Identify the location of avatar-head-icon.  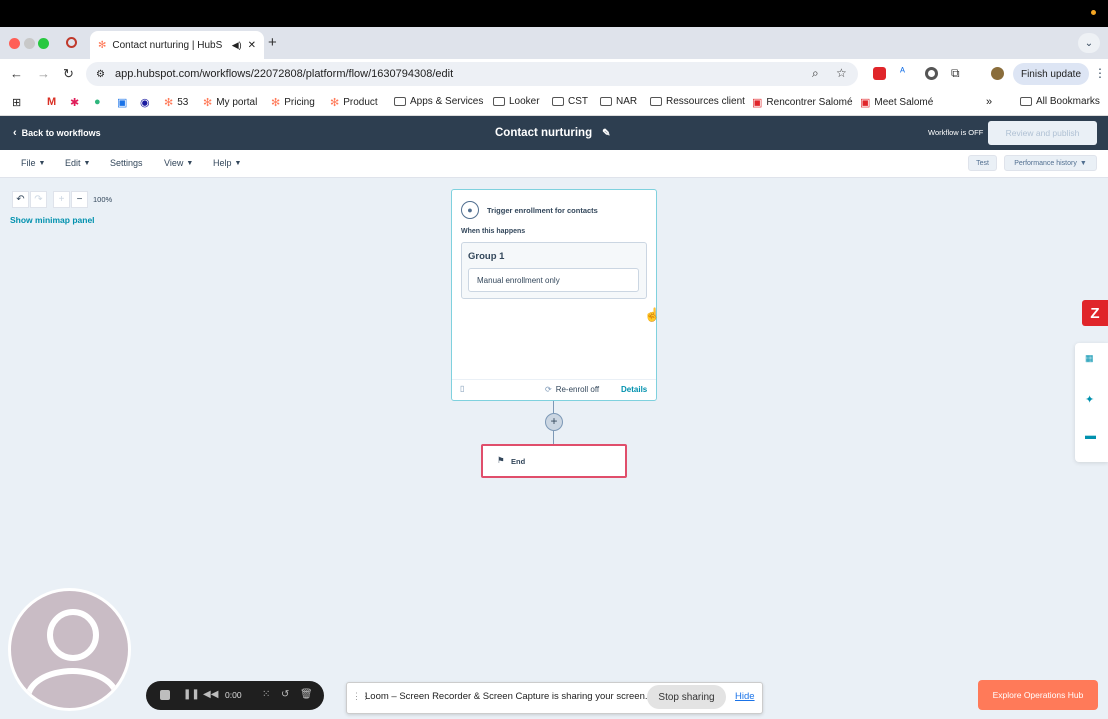
(73, 635).